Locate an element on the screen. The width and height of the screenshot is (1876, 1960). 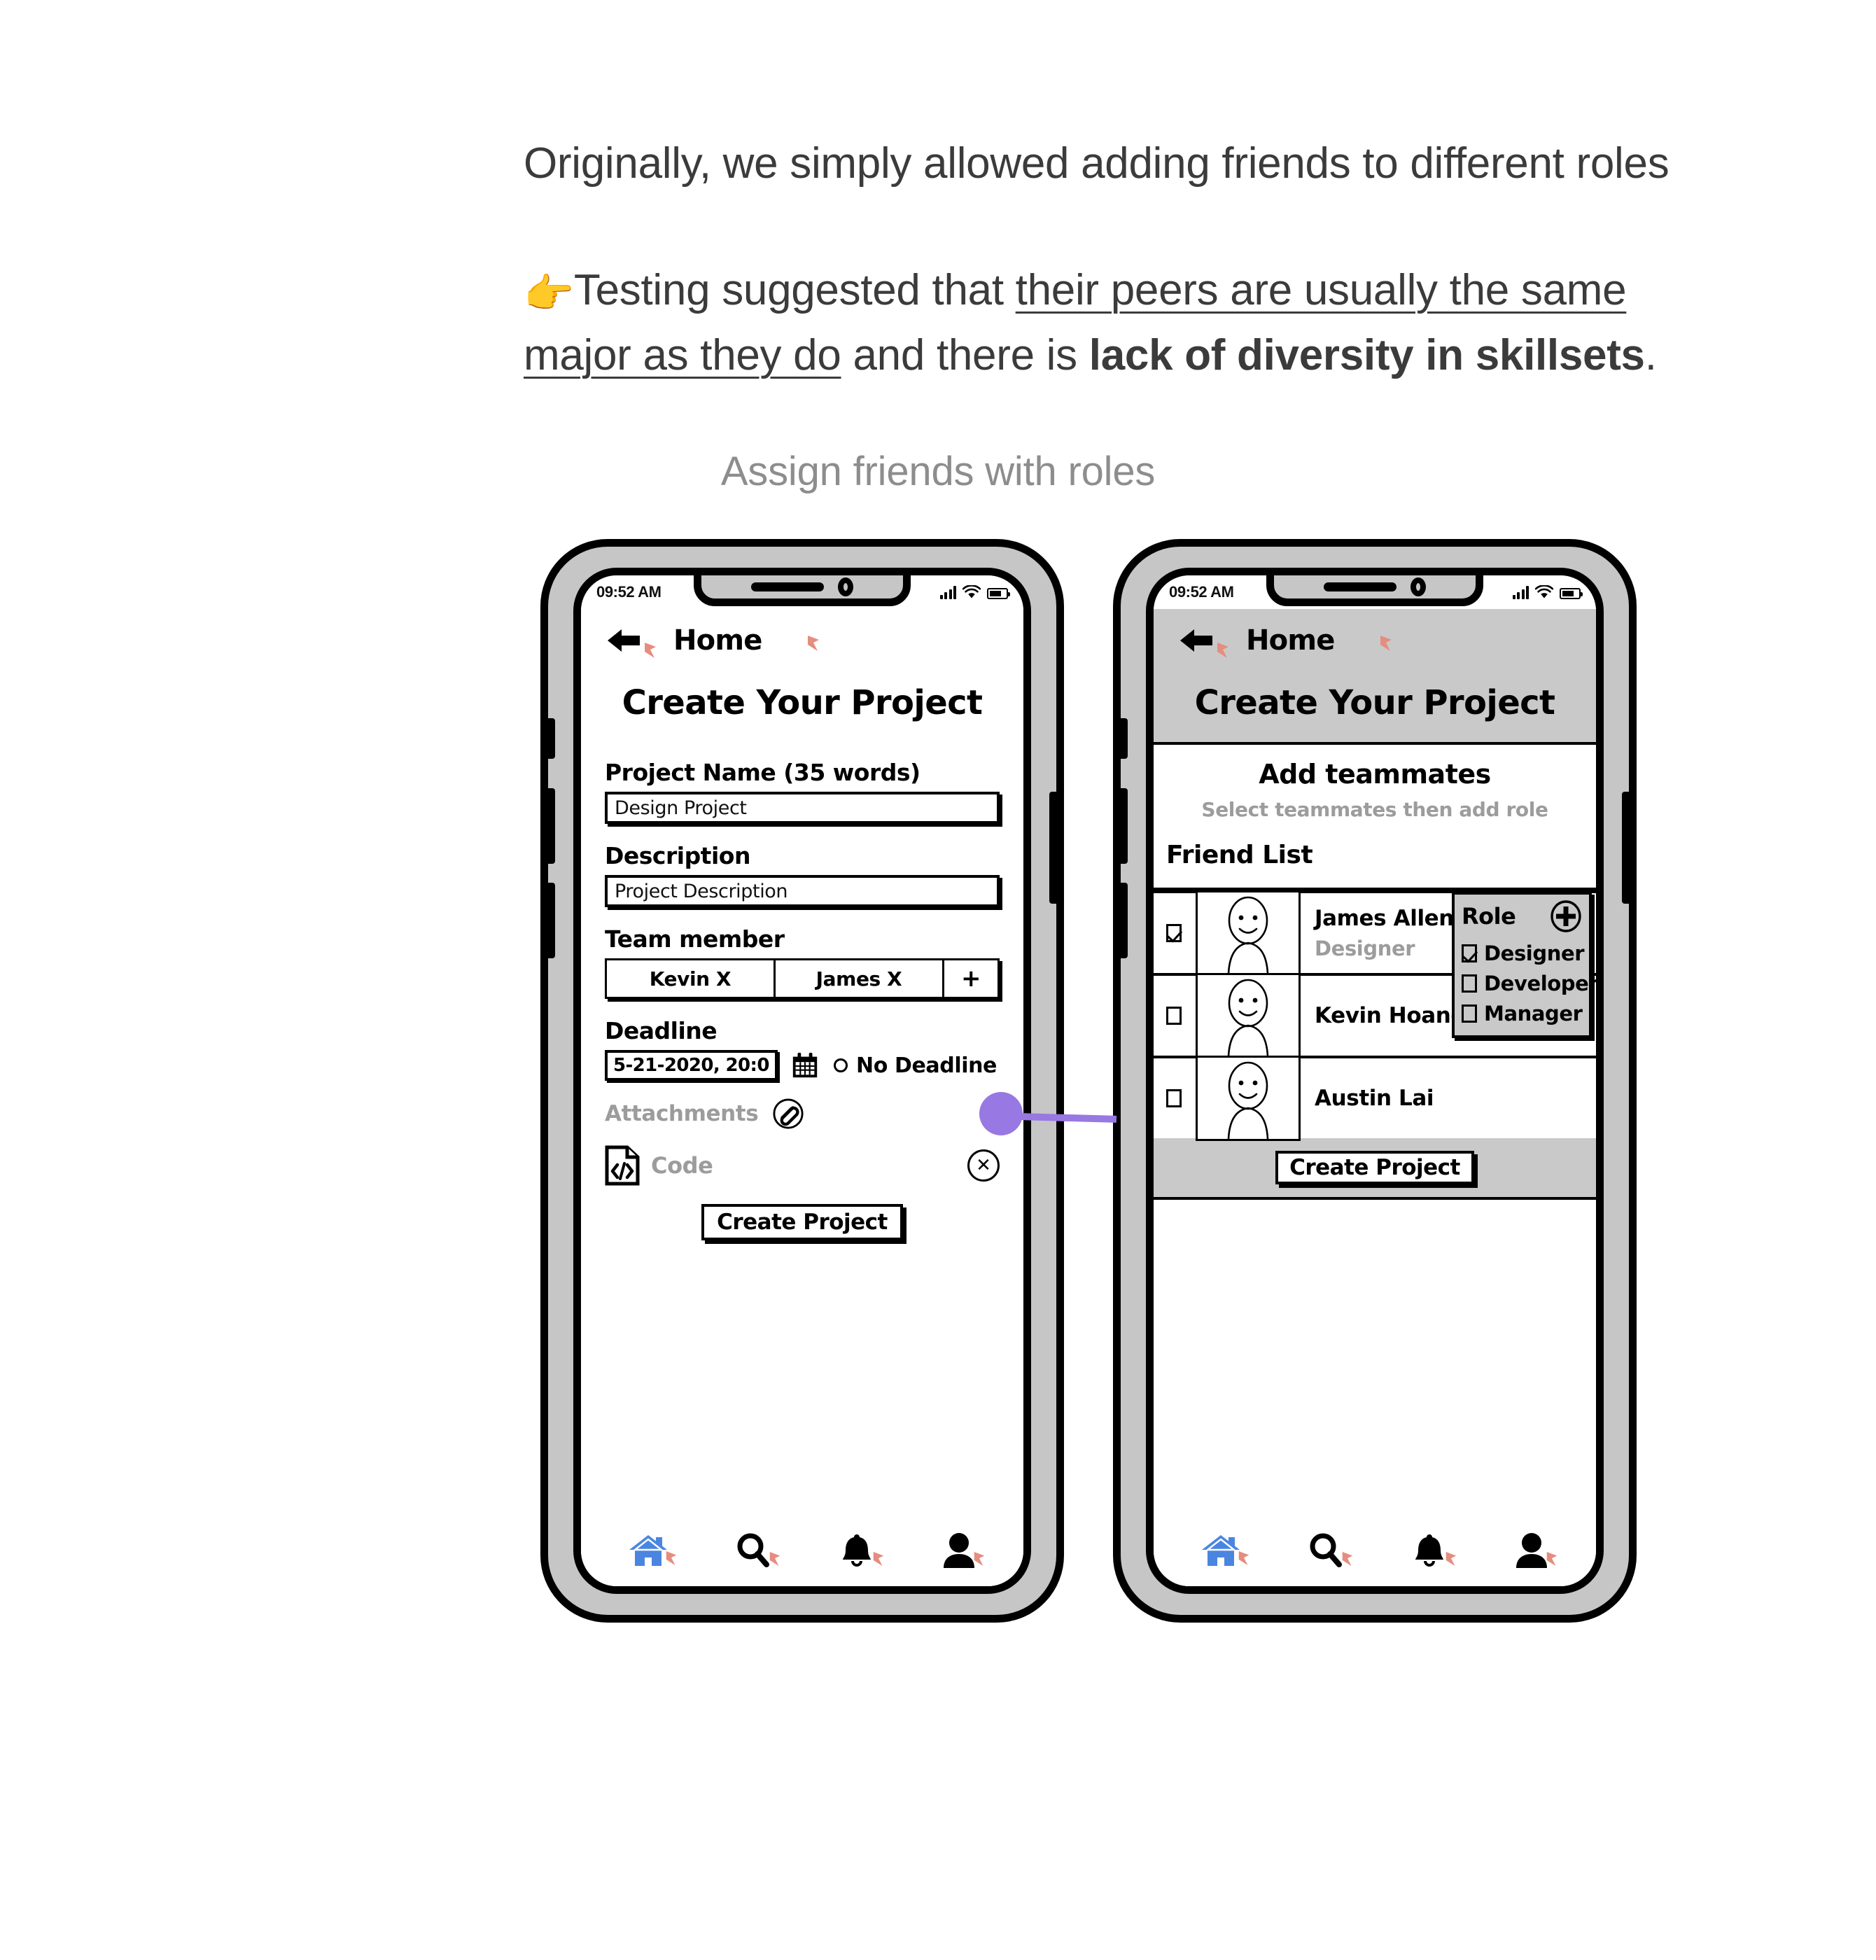
deadline-label: Deadline is located at coordinates (661, 1030).